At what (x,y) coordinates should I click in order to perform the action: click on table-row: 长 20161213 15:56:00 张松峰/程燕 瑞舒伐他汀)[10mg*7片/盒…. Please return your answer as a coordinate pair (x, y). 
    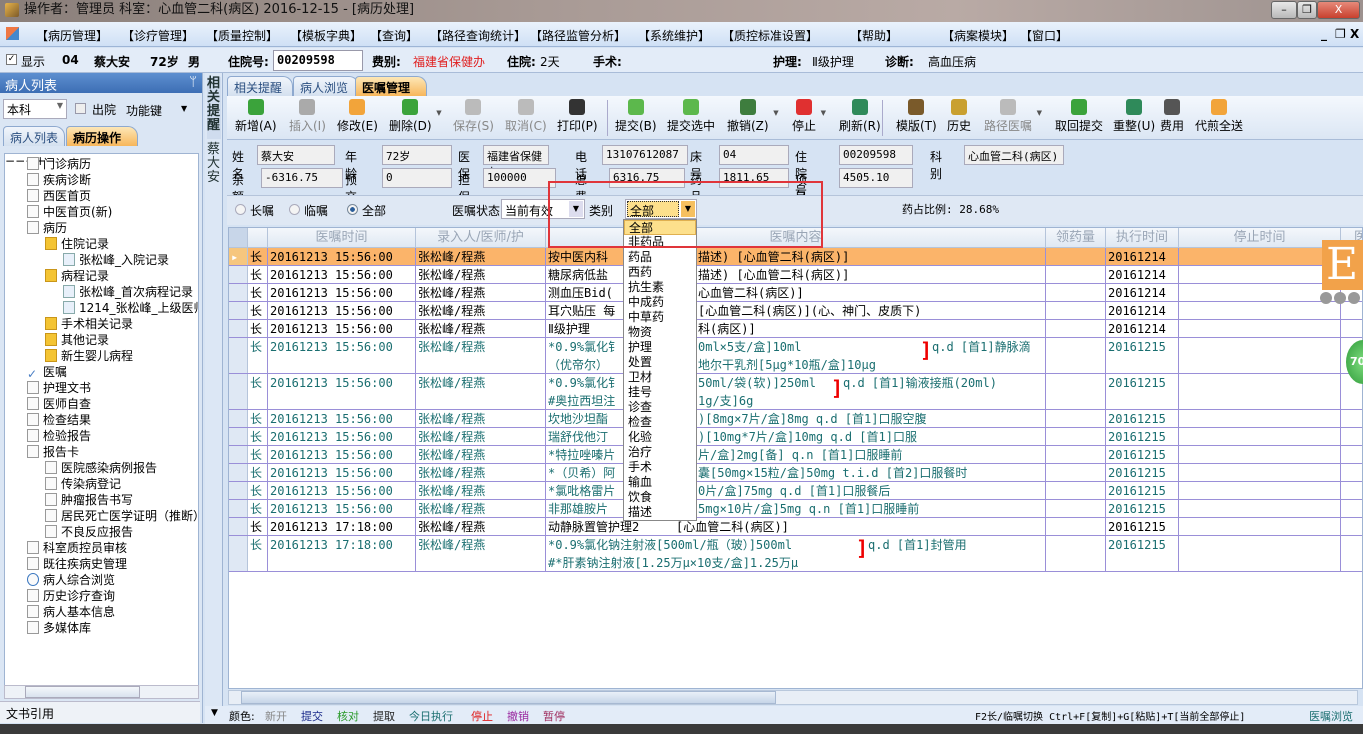
    Looking at the image, I should click on (795, 437).